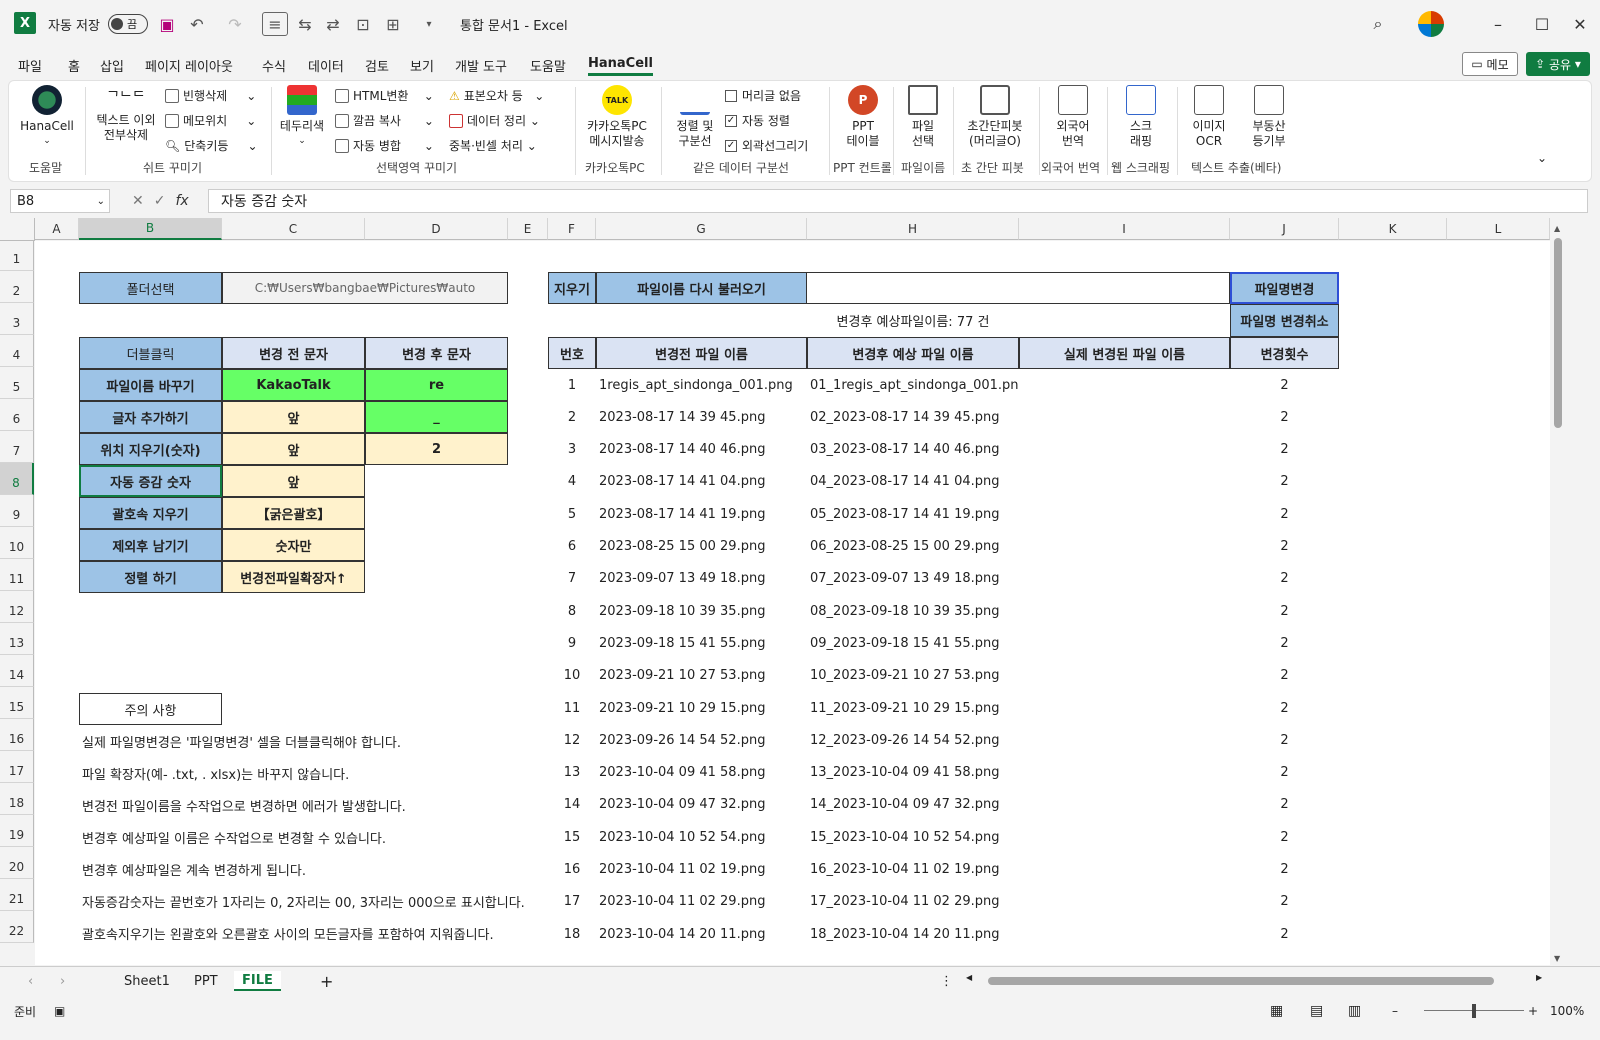 The image size is (1600, 1040). Describe the element at coordinates (572, 482) in the screenshot. I see `file-table-cell: 4` at that location.